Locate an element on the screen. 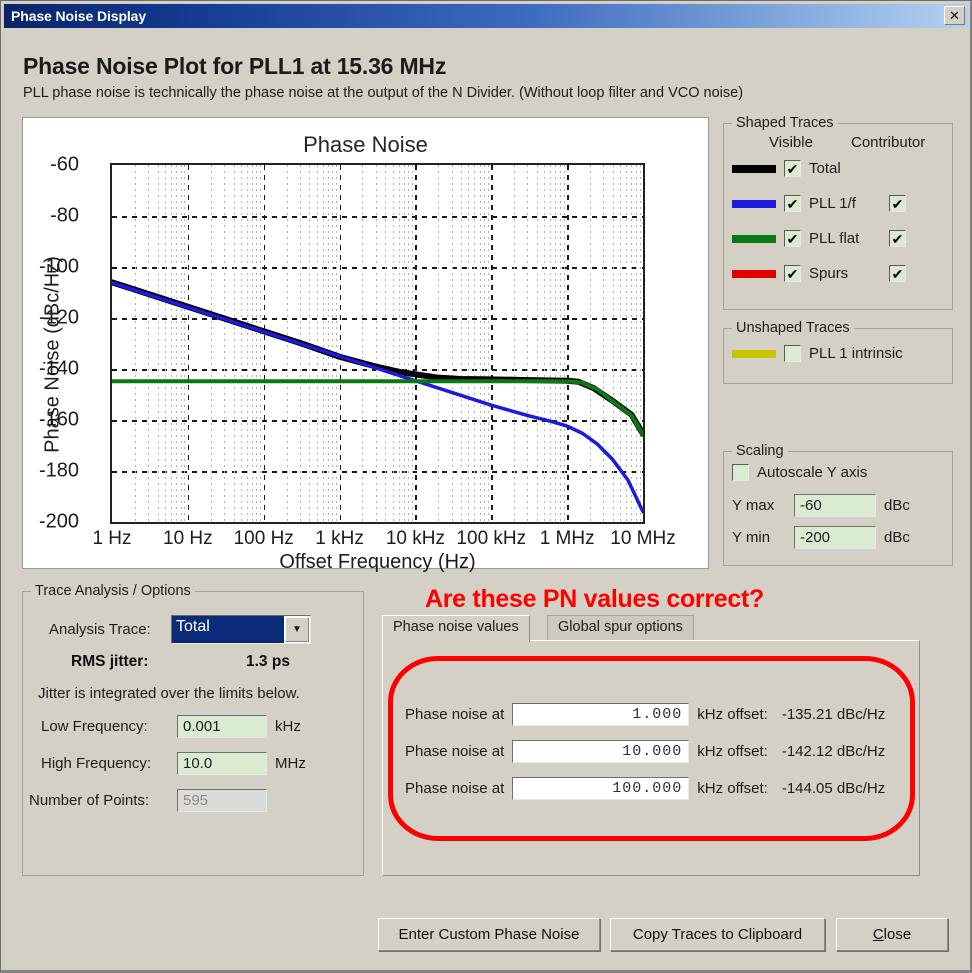 Image resolution: width=972 pixels, height=973 pixels. x-tick-label: 10 Hz is located at coordinates (188, 538).